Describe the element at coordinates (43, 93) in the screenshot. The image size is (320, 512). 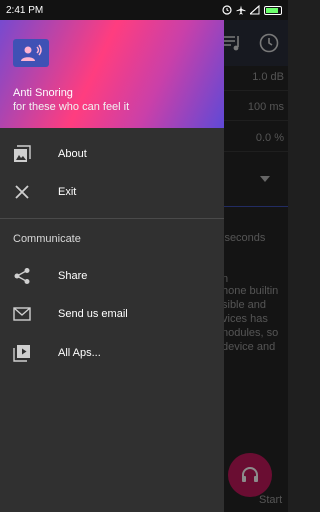
I see `app-name: Anti Snoring` at that location.